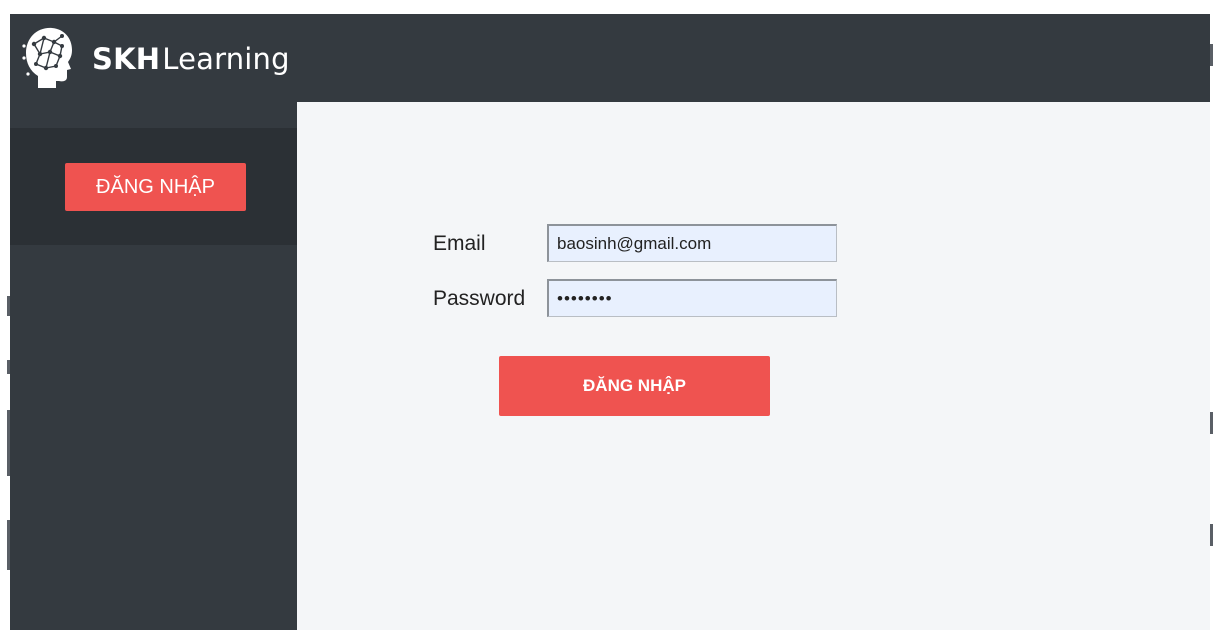  What do you see at coordinates (47, 57) in the screenshot?
I see `brain-head-icon` at bounding box center [47, 57].